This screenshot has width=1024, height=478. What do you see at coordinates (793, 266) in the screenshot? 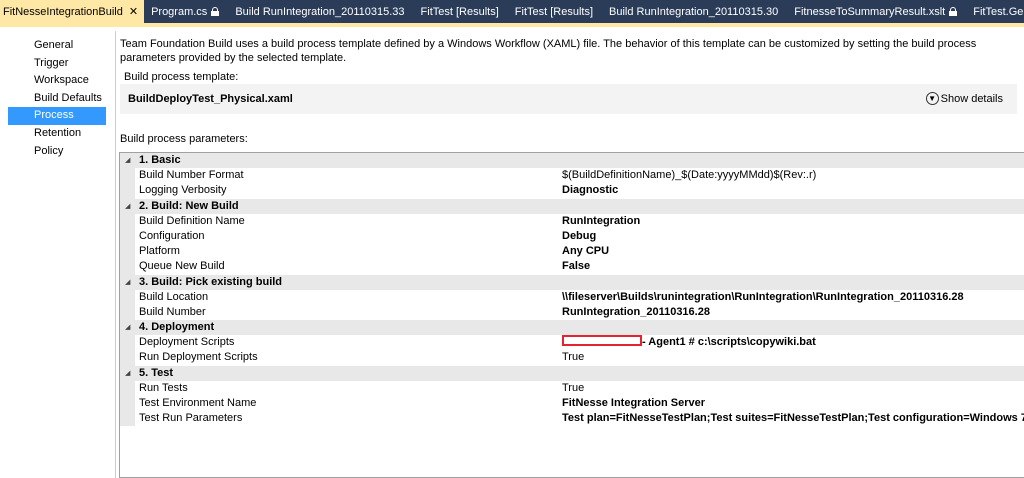
I see `param-value: False` at bounding box center [793, 266].